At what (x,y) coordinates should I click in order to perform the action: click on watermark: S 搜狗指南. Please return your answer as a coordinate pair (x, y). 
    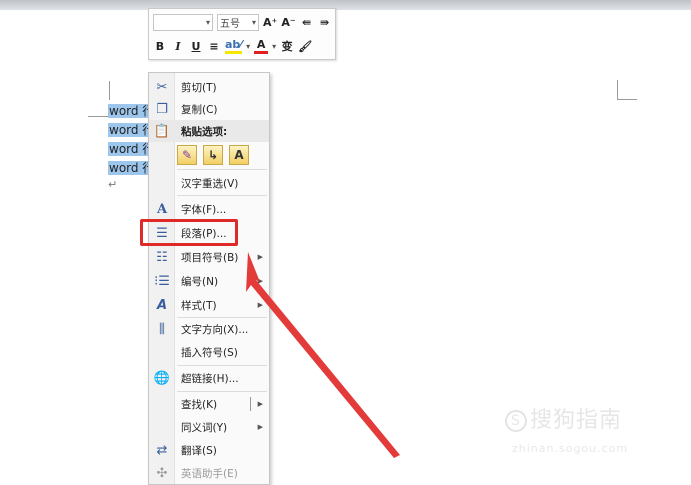
    Looking at the image, I should click on (563, 418).